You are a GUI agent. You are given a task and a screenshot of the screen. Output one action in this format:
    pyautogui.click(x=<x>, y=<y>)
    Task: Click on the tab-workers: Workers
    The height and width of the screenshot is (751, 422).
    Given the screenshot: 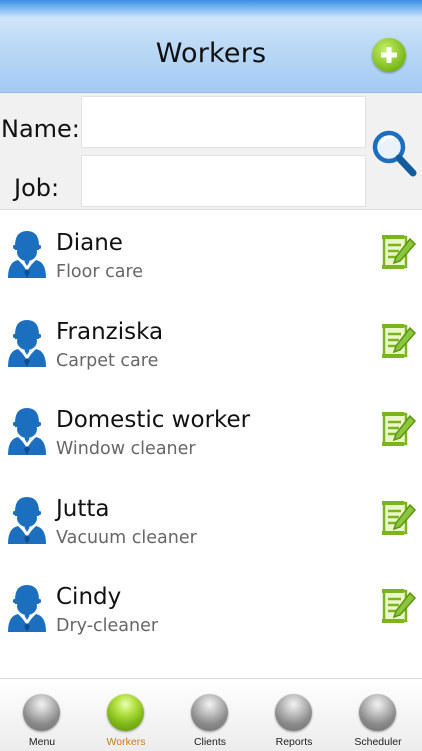 What is the action you would take?
    pyautogui.click(x=126, y=715)
    